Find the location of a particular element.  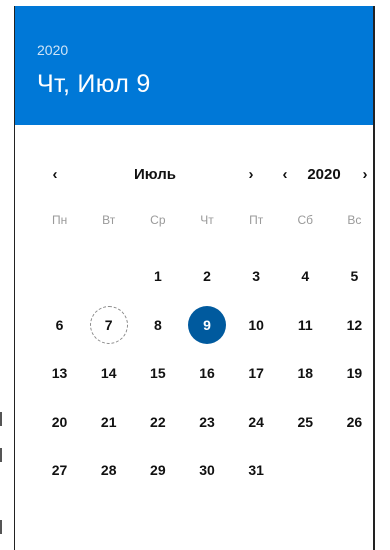

calendar-day-cell: 23 is located at coordinates (206, 422).